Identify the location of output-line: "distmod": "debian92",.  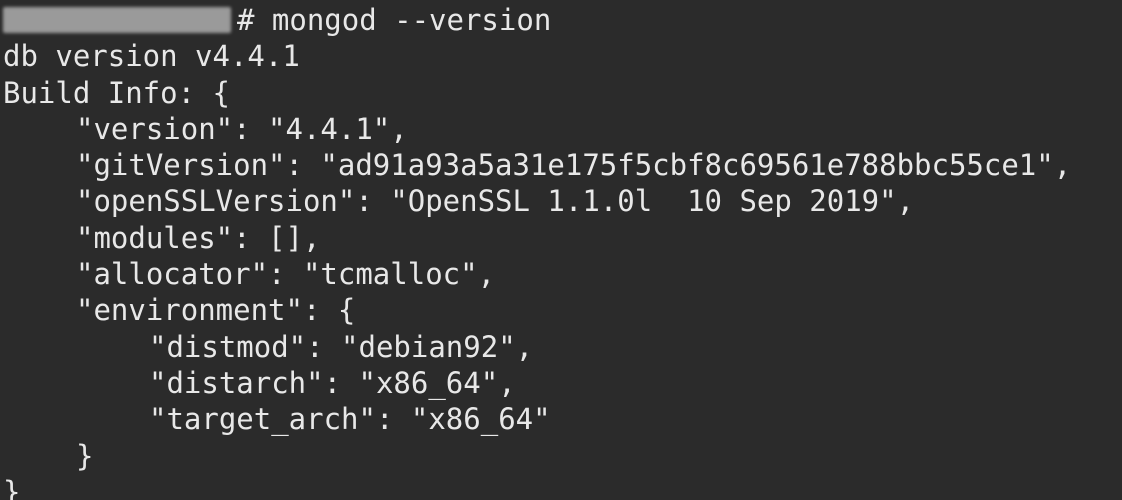
(341, 346).